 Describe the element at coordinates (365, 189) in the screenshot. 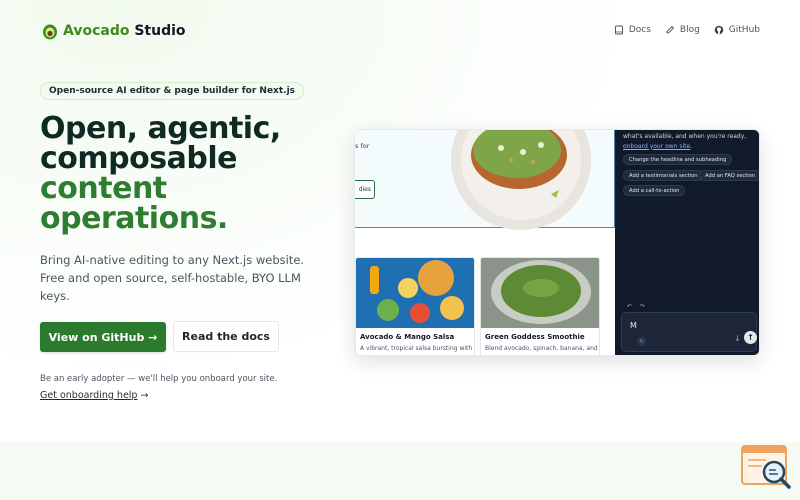

I see `preview-hero-button: dies` at that location.